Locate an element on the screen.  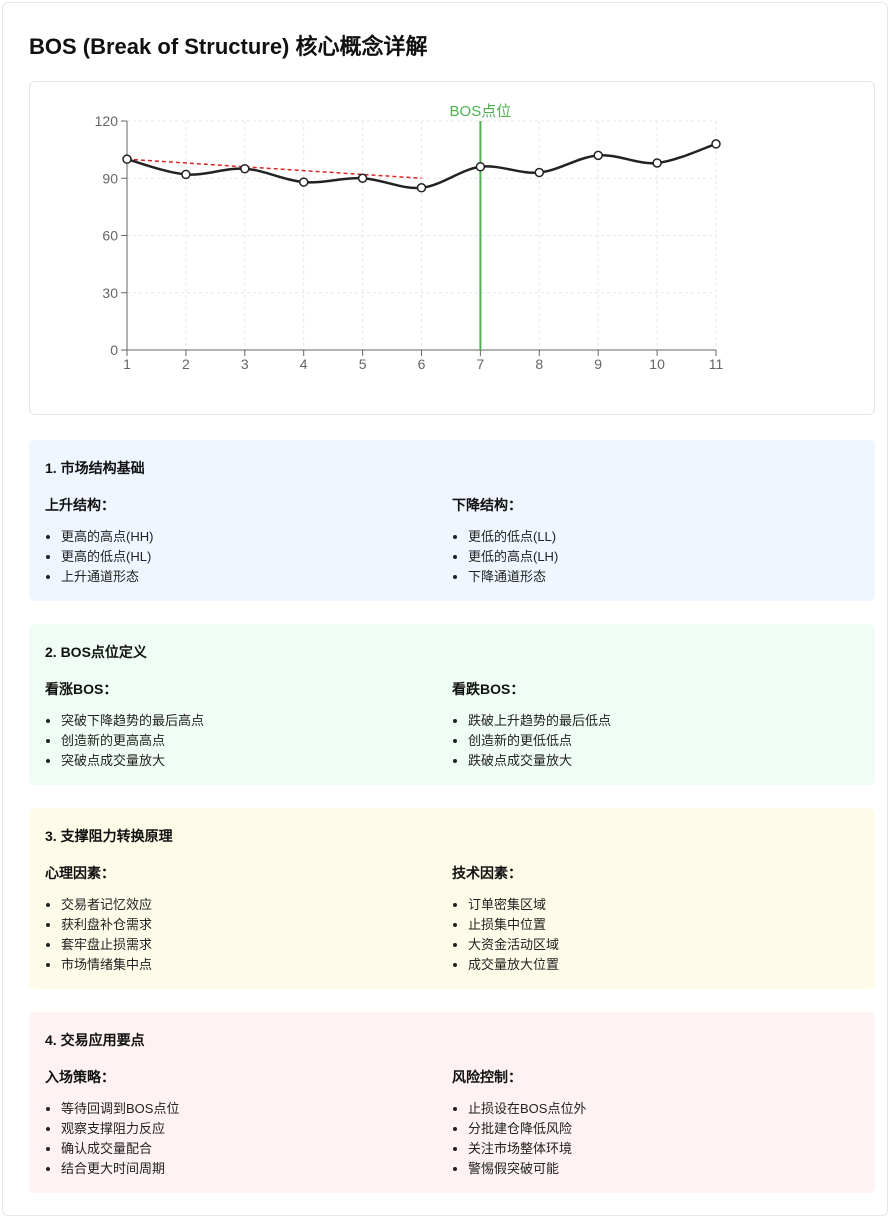
section-heading: 4. 交易应用要点 is located at coordinates (95, 1040).